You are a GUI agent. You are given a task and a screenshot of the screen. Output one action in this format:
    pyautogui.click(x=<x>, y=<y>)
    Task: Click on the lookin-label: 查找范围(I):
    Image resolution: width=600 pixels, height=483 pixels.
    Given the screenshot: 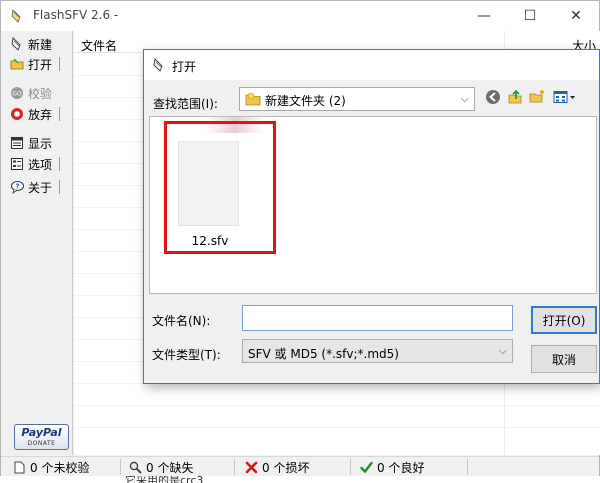 What is the action you would take?
    pyautogui.click(x=185, y=104)
    